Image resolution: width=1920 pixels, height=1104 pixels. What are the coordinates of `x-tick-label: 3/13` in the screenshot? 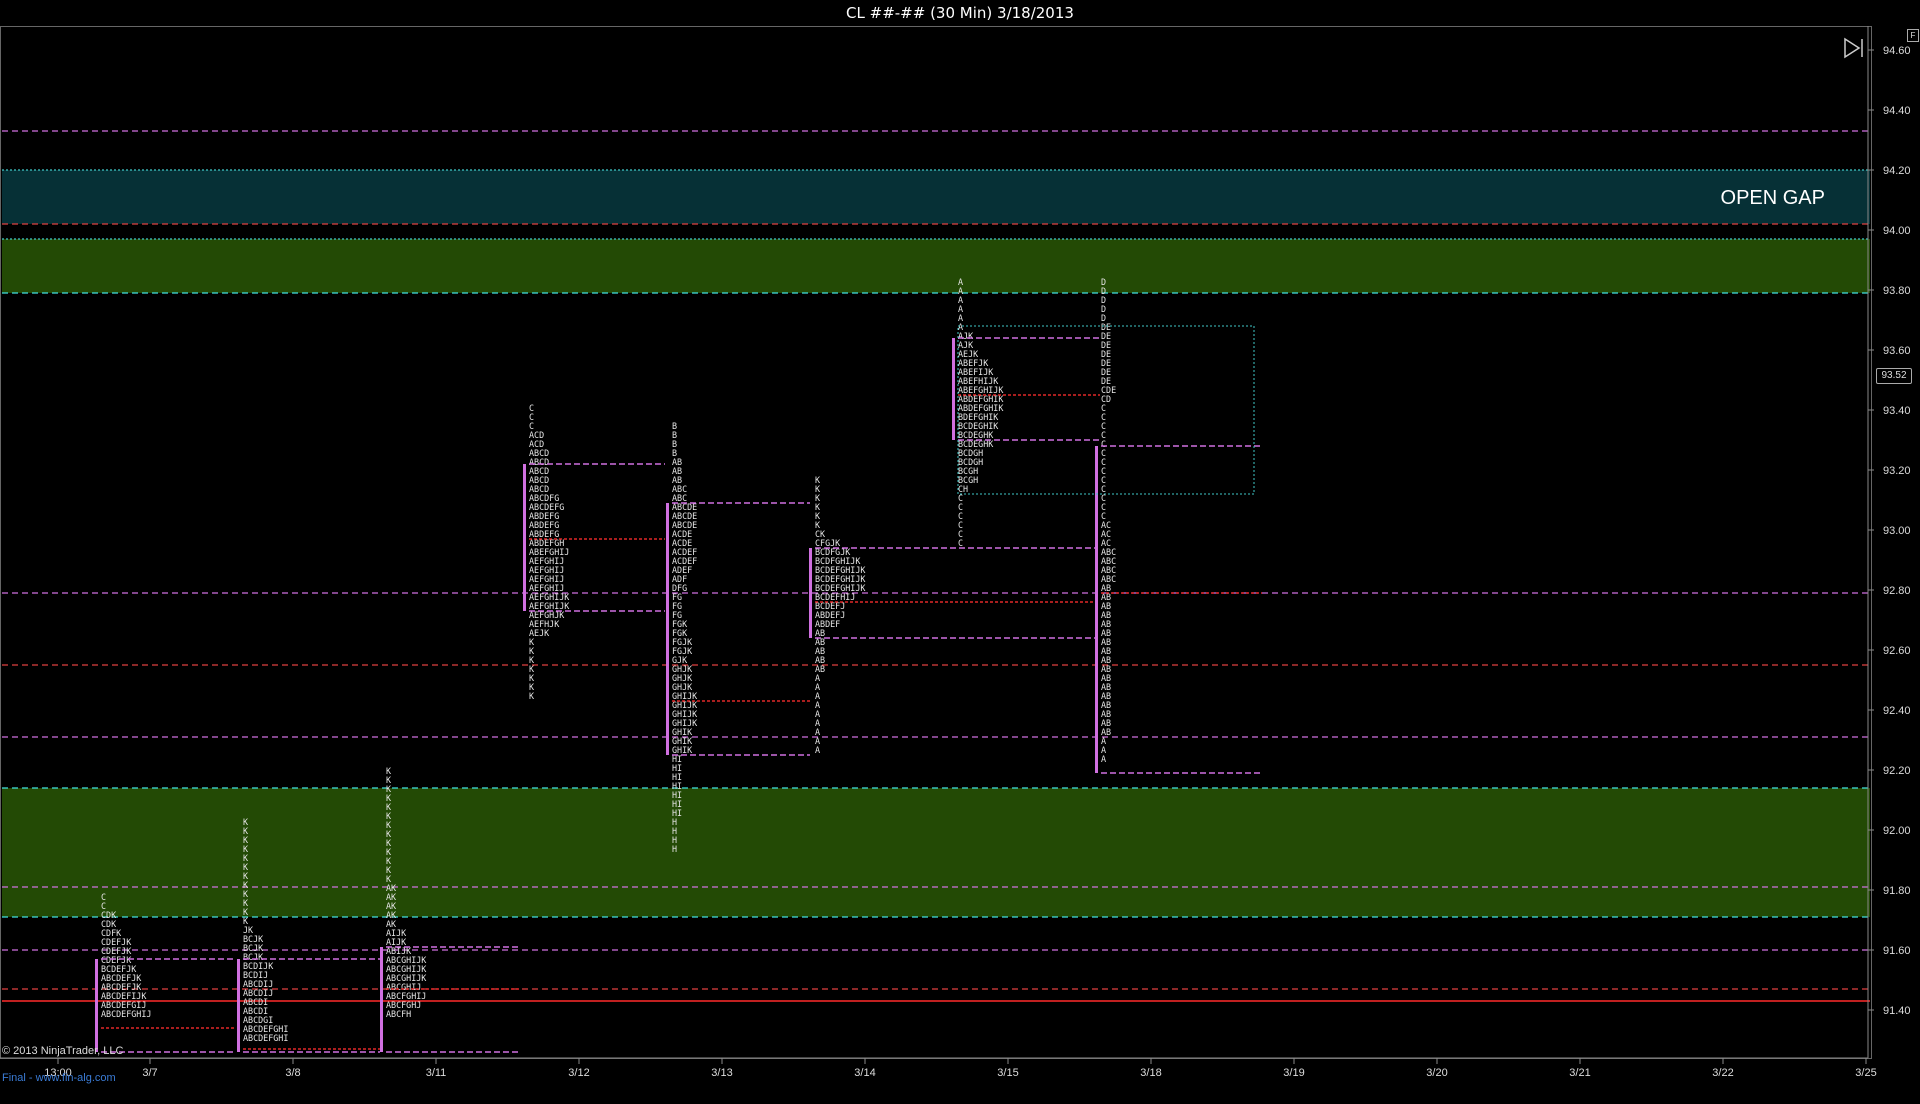 It's located at (721, 1073).